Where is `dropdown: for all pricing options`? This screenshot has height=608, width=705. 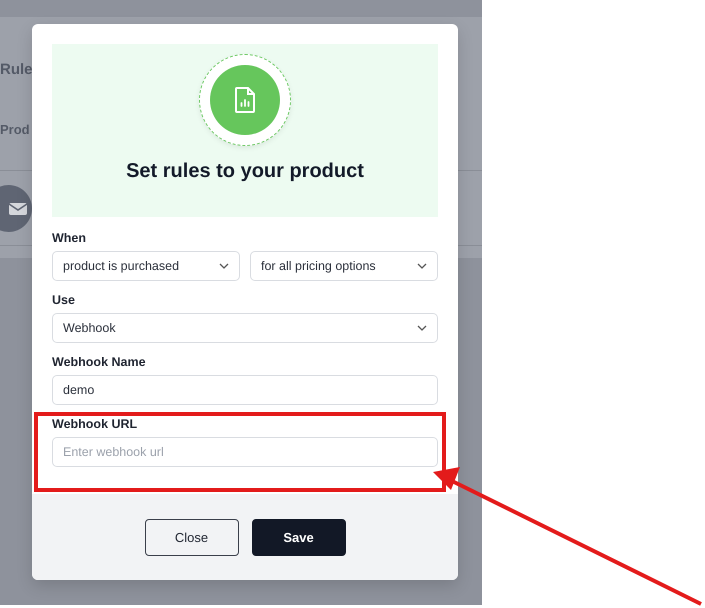 dropdown: for all pricing options is located at coordinates (344, 266).